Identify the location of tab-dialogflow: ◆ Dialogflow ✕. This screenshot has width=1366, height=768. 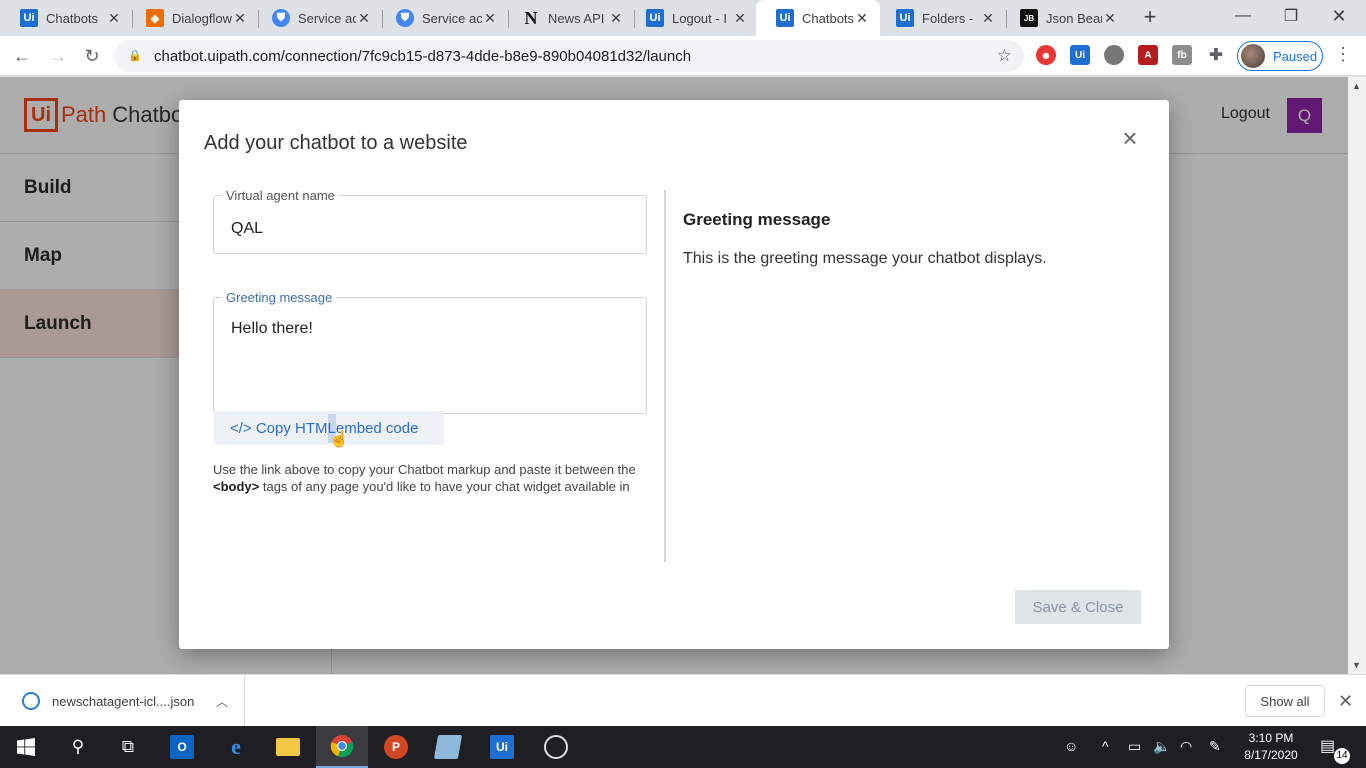
(192, 18).